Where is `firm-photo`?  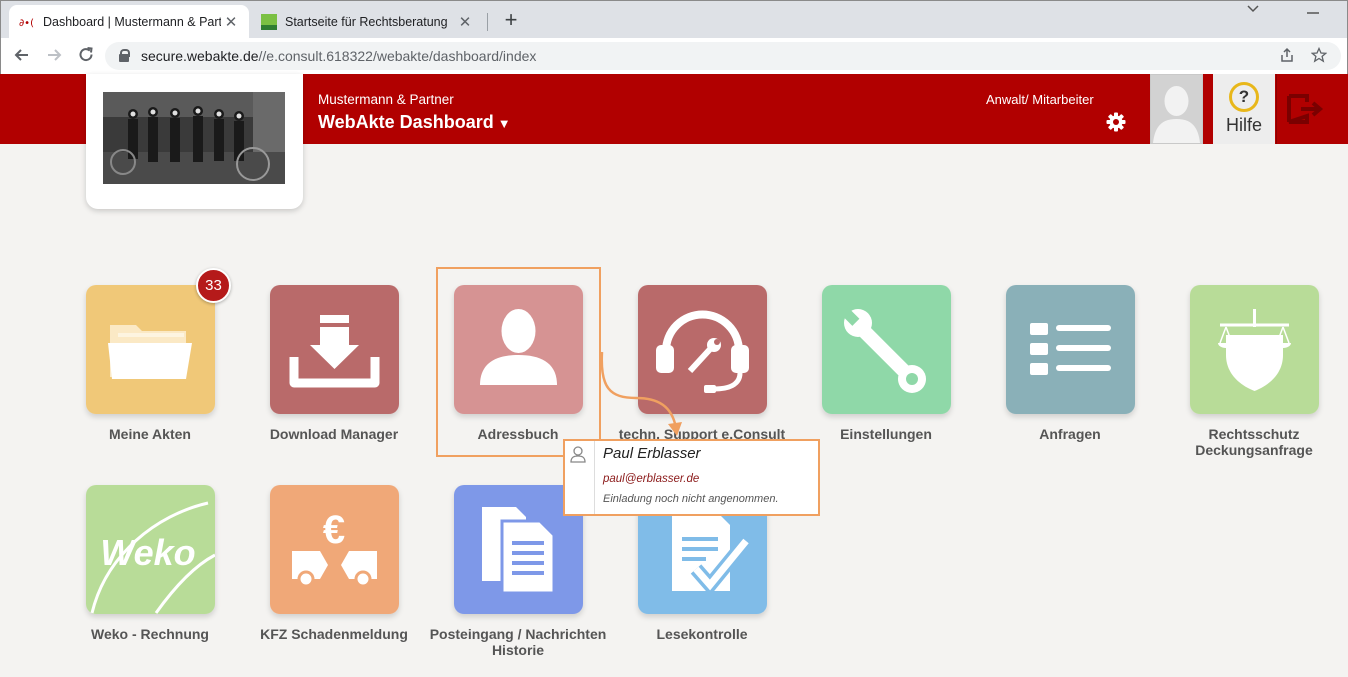 firm-photo is located at coordinates (194, 138).